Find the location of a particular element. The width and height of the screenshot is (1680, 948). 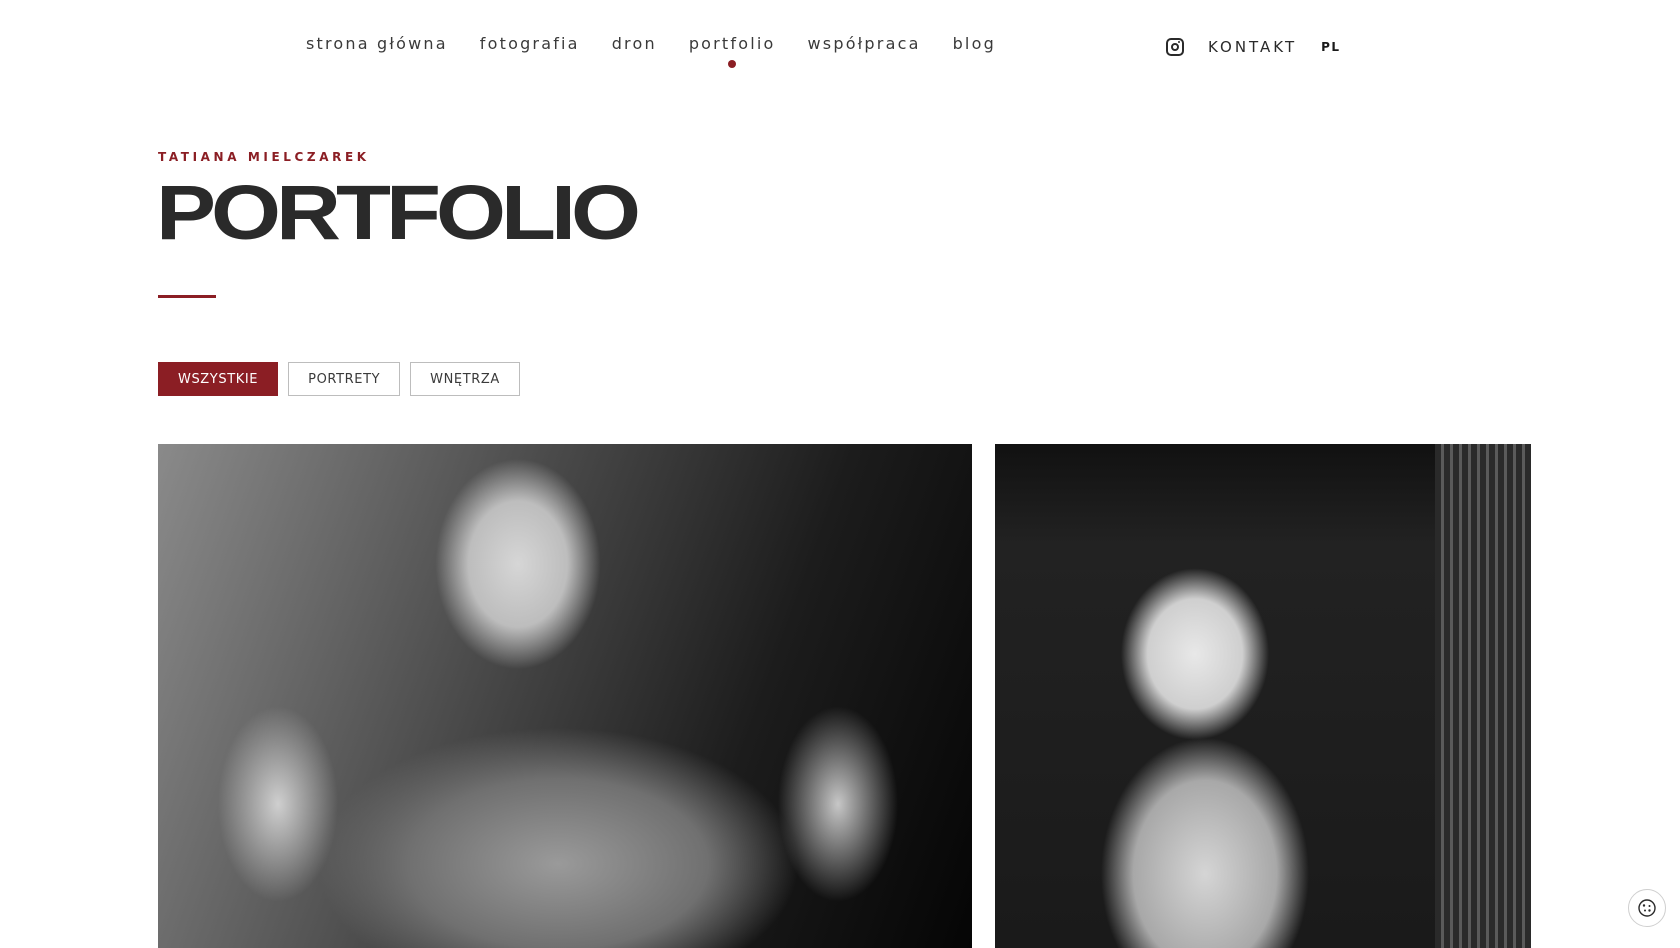

page-subtitle: TATIANA MIELCZAREK is located at coordinates (264, 157).